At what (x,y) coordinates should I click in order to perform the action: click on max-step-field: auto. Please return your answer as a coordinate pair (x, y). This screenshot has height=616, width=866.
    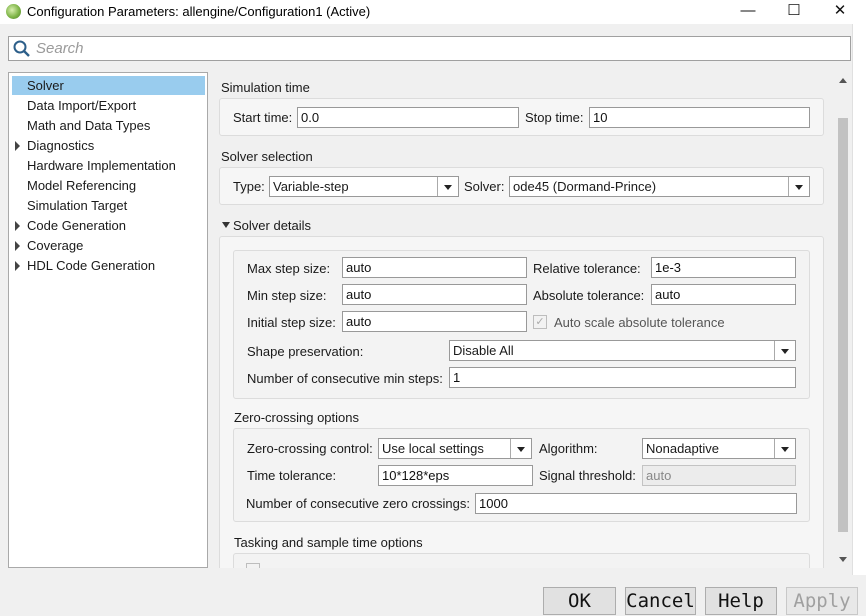
    Looking at the image, I should click on (434, 267).